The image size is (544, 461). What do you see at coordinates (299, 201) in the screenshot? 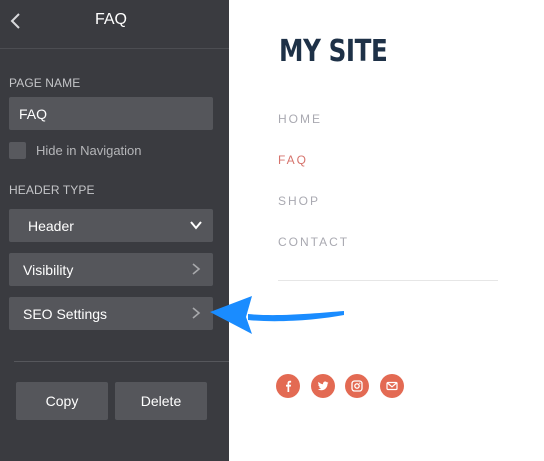
I see `nav-item-shop: SHOP` at bounding box center [299, 201].